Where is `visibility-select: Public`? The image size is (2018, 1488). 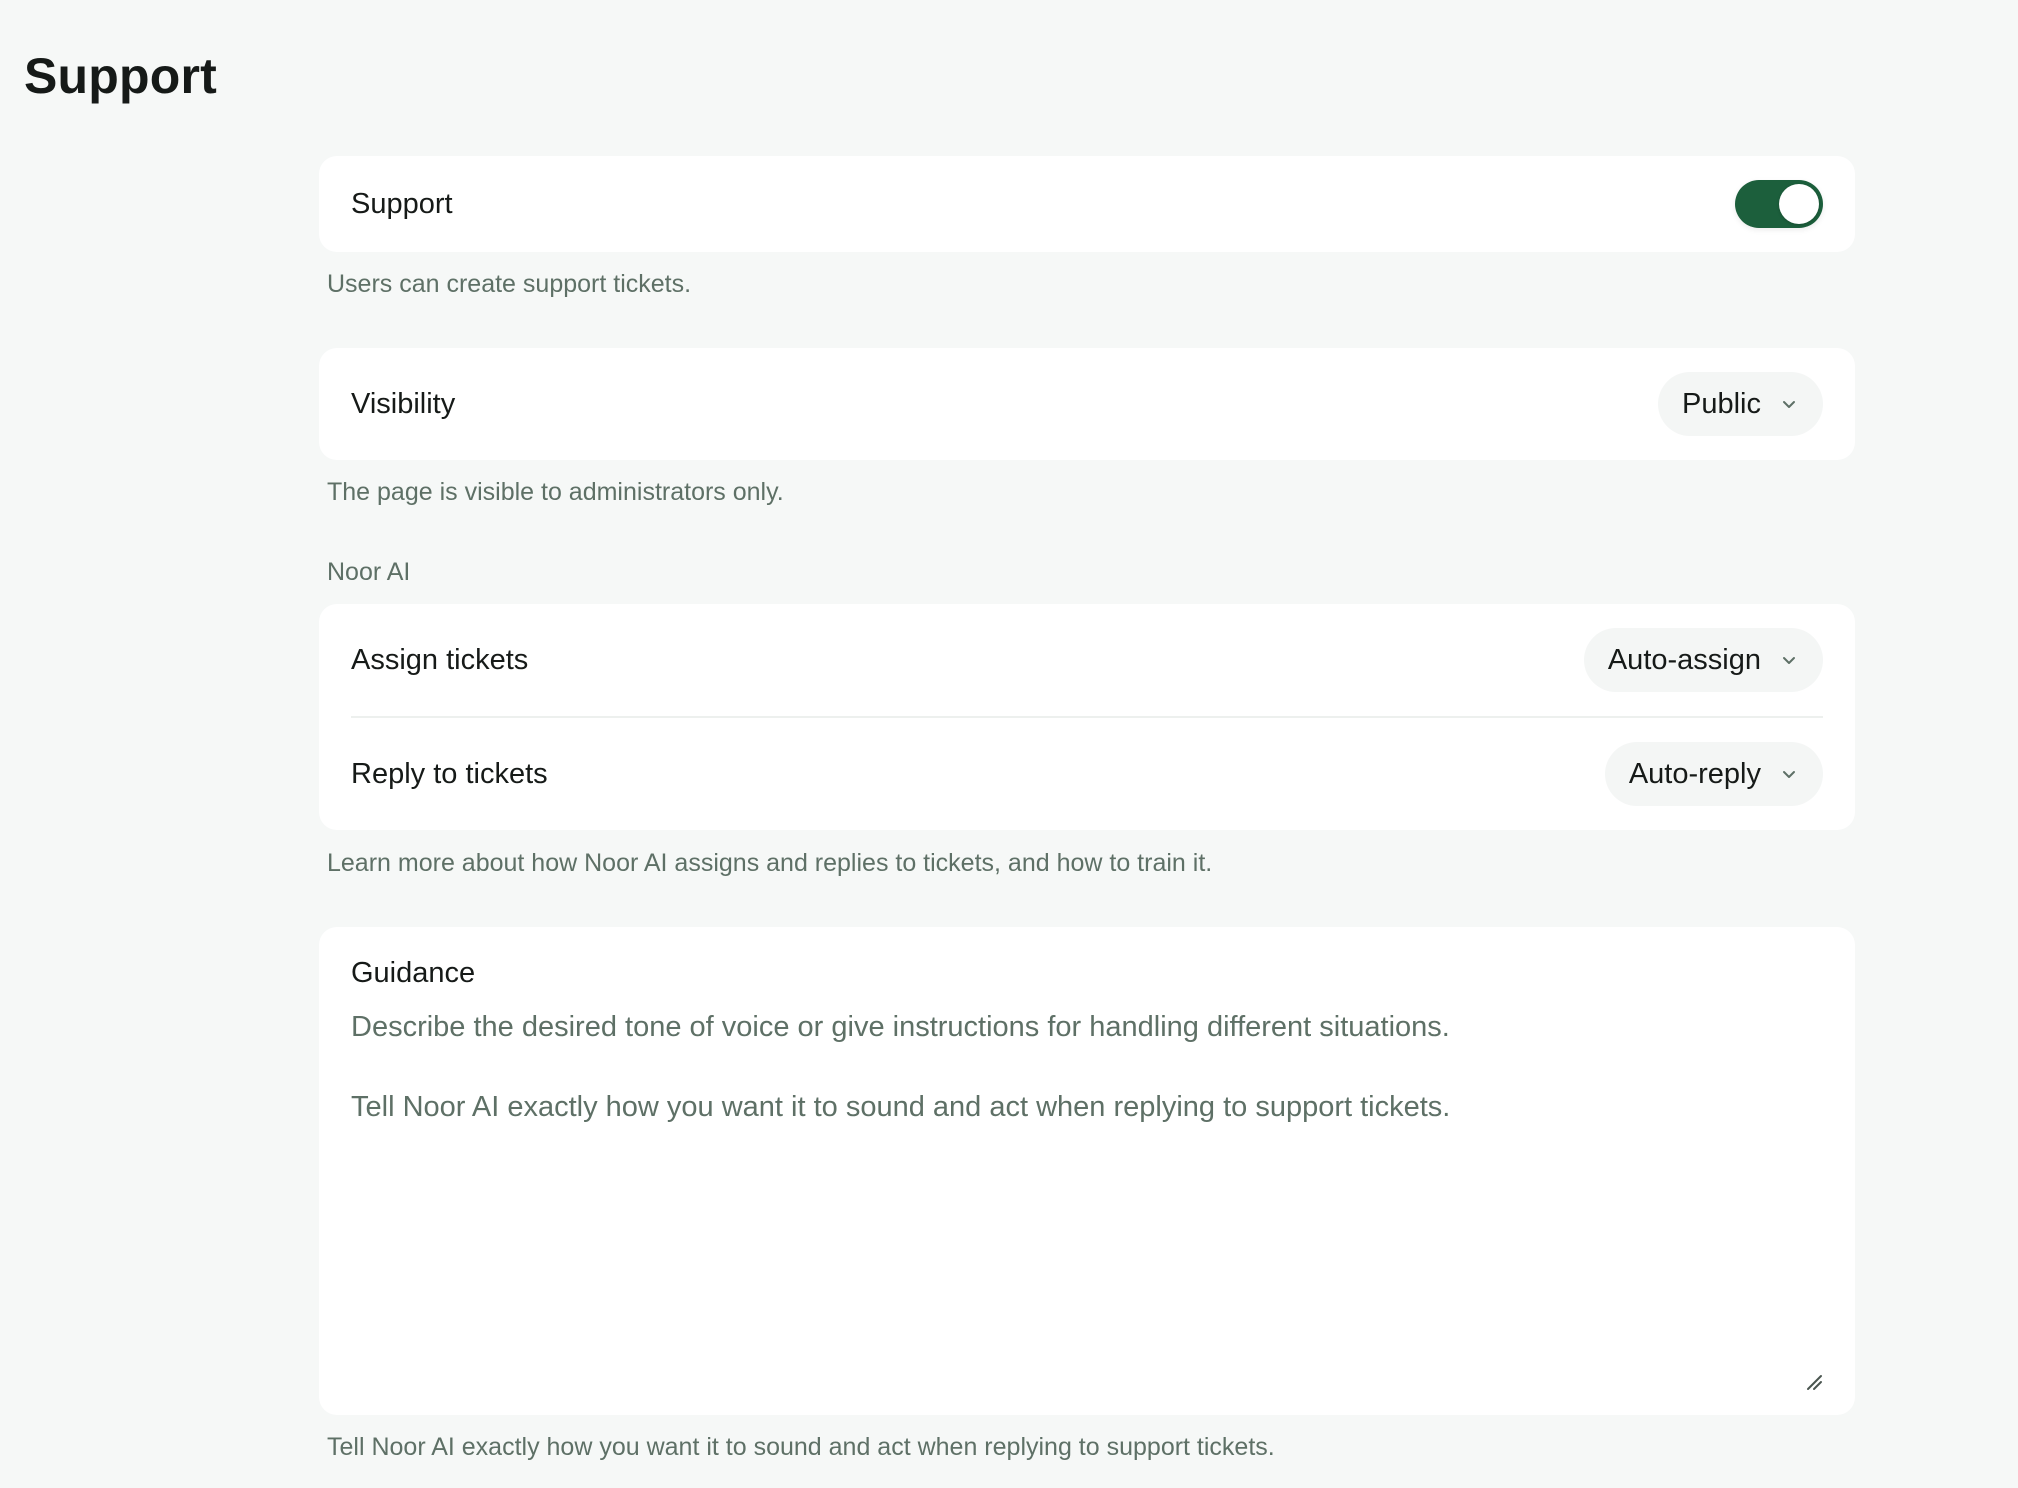 visibility-select: Public is located at coordinates (1740, 404).